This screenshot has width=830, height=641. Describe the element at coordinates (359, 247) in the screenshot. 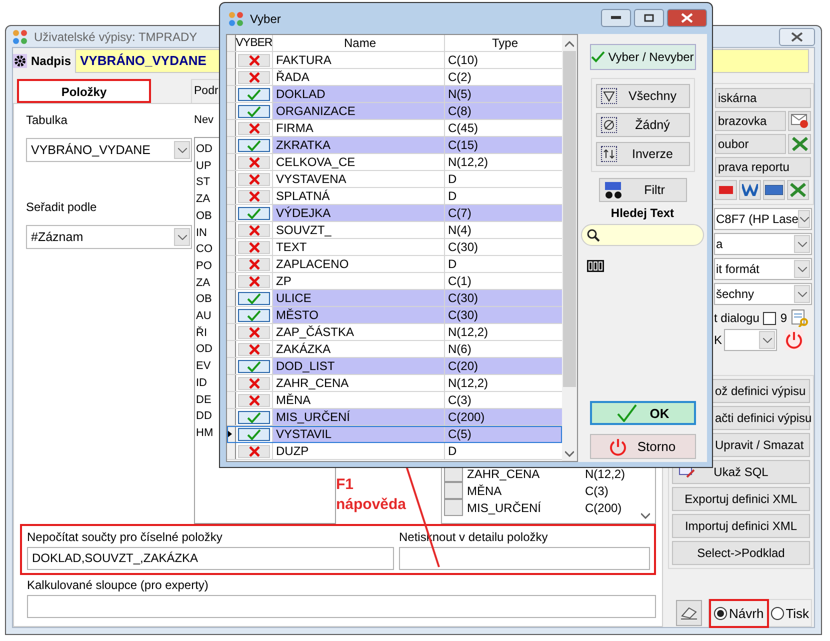

I see `table-cell: TEXT` at that location.